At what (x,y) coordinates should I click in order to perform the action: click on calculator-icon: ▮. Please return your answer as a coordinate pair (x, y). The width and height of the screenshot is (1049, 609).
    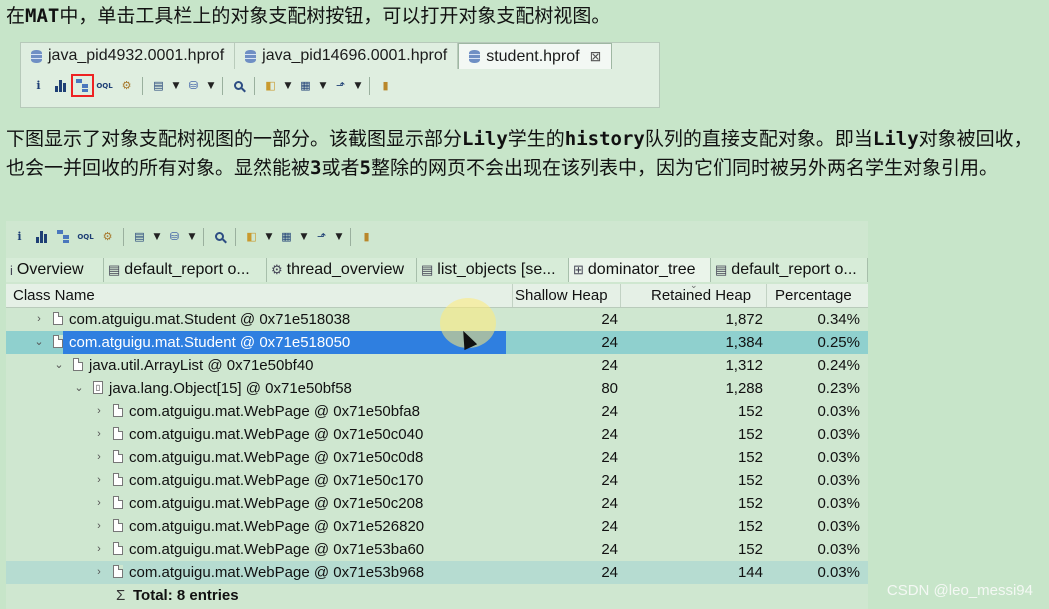
    Looking at the image, I should click on (366, 236).